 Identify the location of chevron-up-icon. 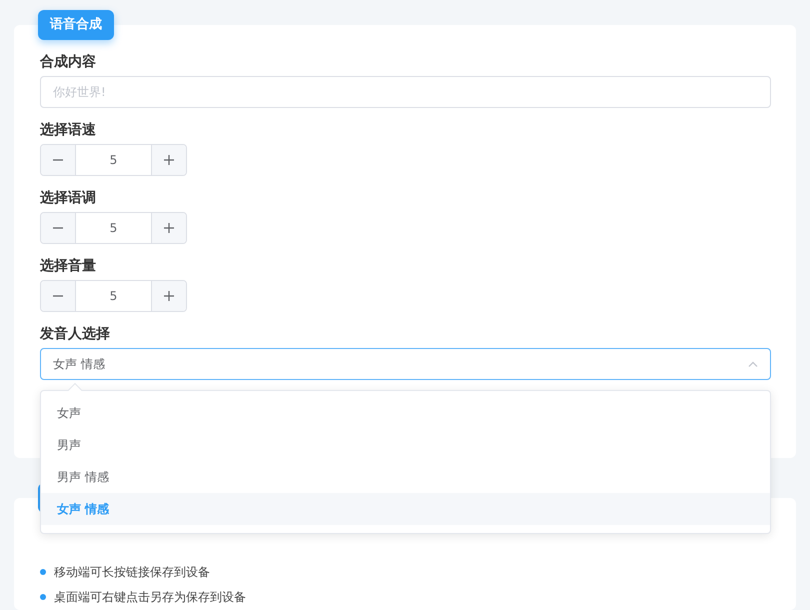
(753, 364).